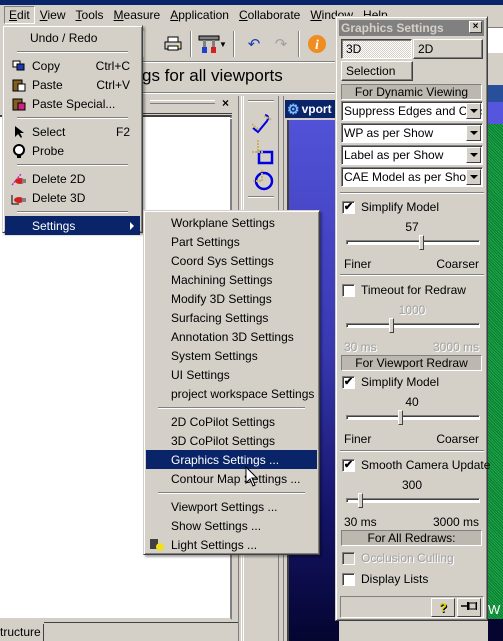  Describe the element at coordinates (269, 15) in the screenshot. I see `menu-collaborate: Collaborate` at that location.